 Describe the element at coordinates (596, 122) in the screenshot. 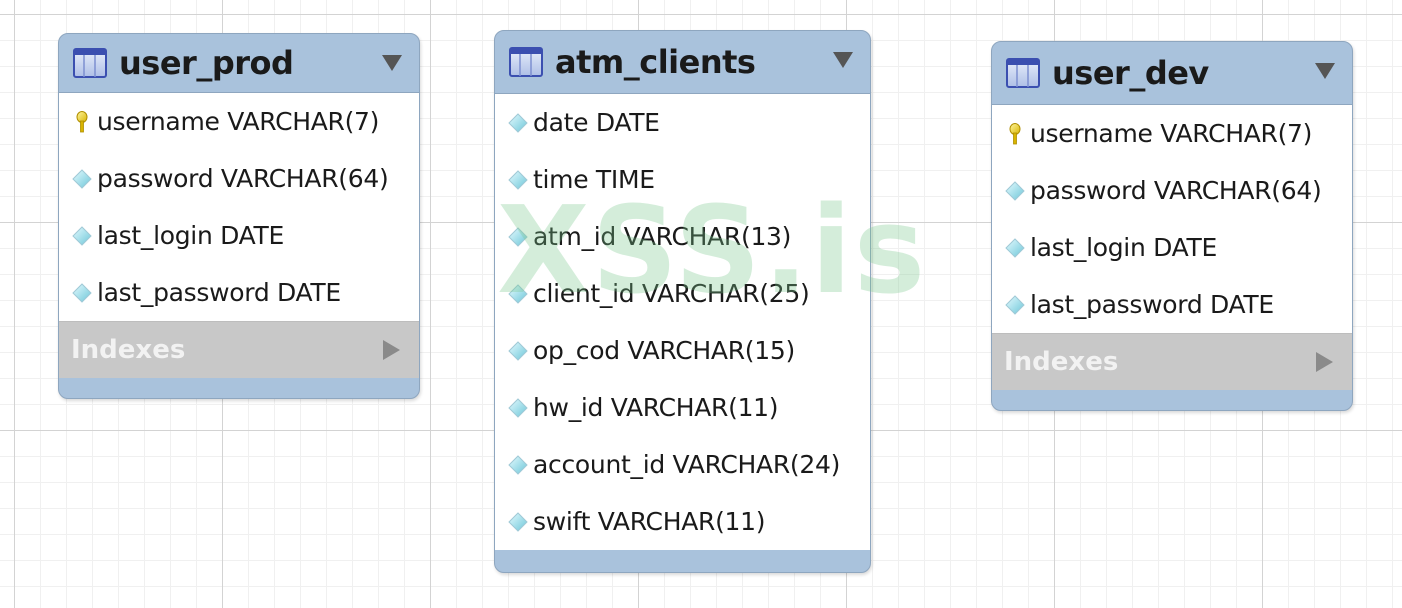

I see `column-label: date DATE` at that location.